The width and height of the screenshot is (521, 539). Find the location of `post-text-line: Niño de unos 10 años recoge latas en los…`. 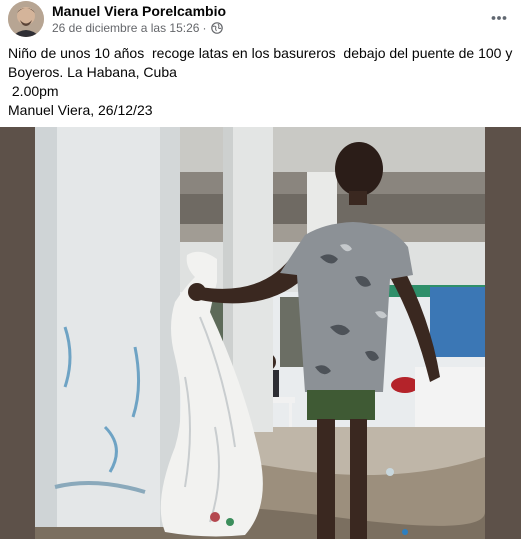

post-text-line: Niño de unos 10 años recoge latas en los… is located at coordinates (260, 53).